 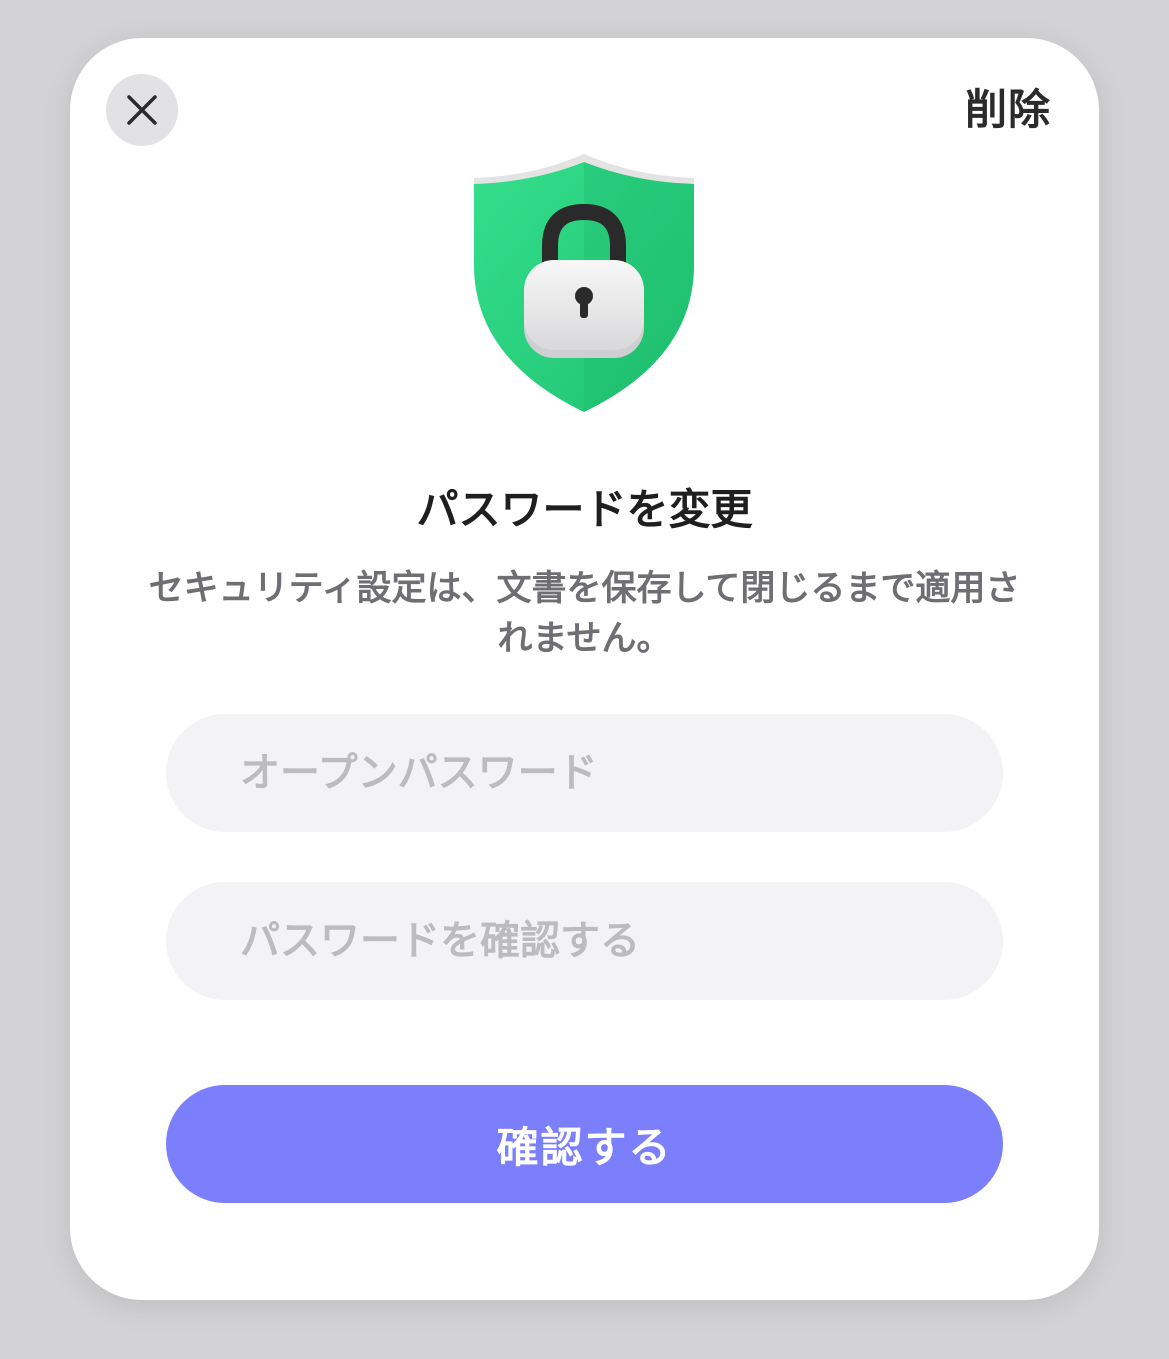 I want to click on open-password-input, so click(x=584, y=773).